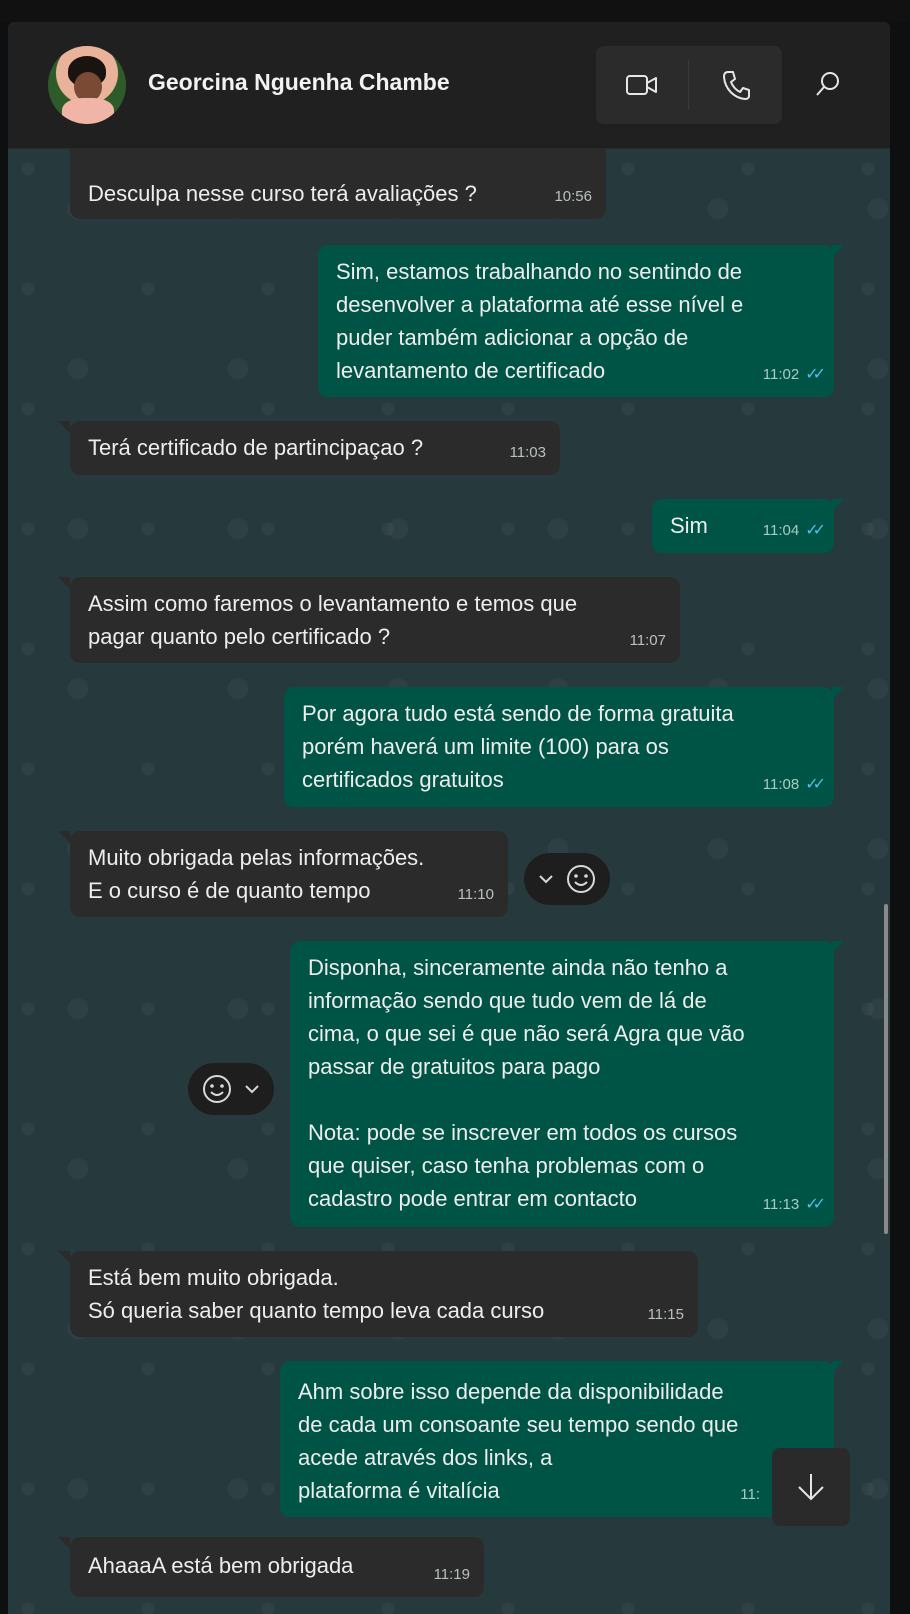  What do you see at coordinates (299, 82) in the screenshot?
I see `contact-name: Georcina Nguenha Chambe` at bounding box center [299, 82].